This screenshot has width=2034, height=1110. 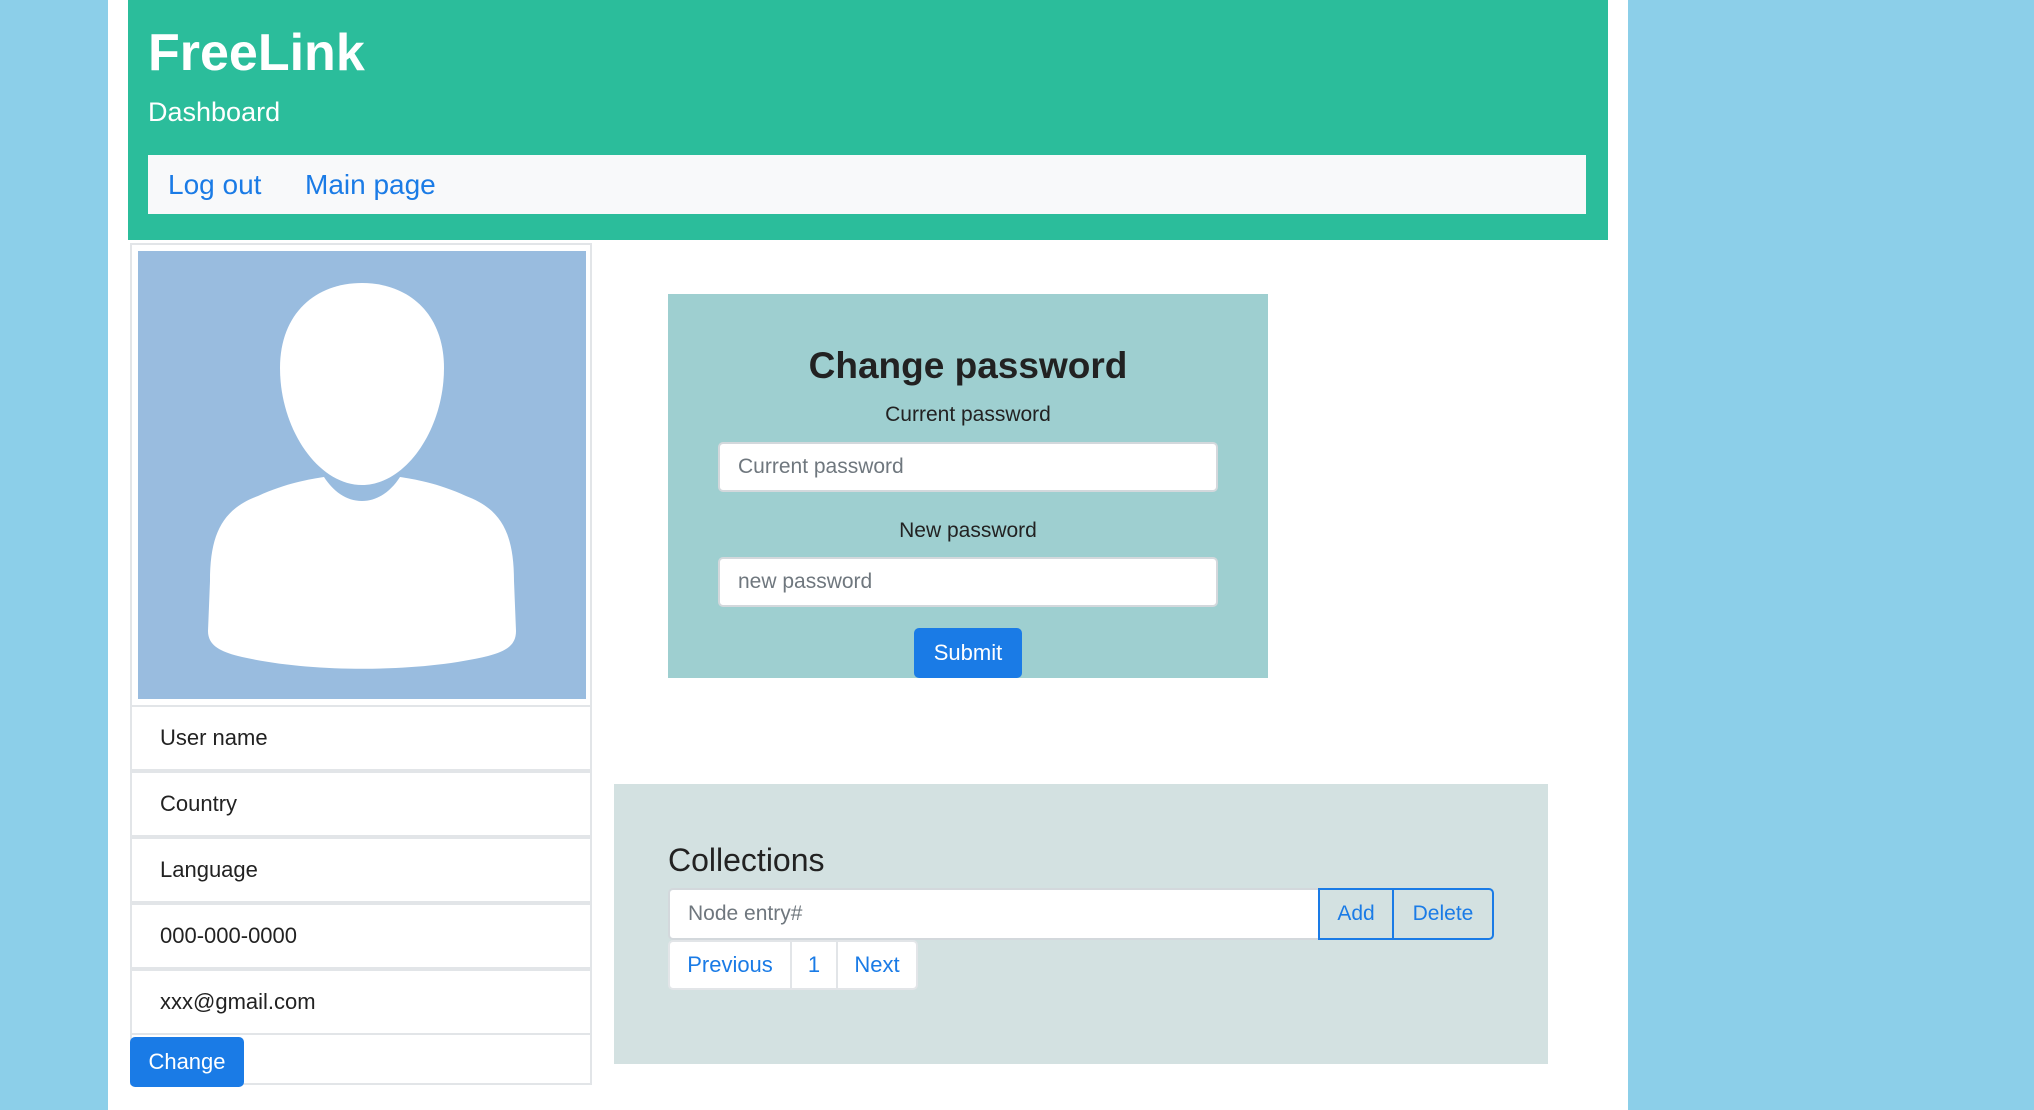 What do you see at coordinates (968, 365) in the screenshot?
I see `change-password-title: Change password` at bounding box center [968, 365].